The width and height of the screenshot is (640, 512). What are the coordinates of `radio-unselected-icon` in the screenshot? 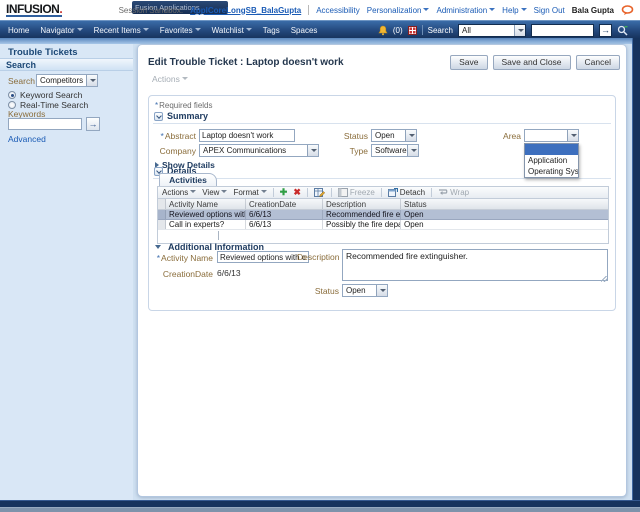 It's located at (12, 105).